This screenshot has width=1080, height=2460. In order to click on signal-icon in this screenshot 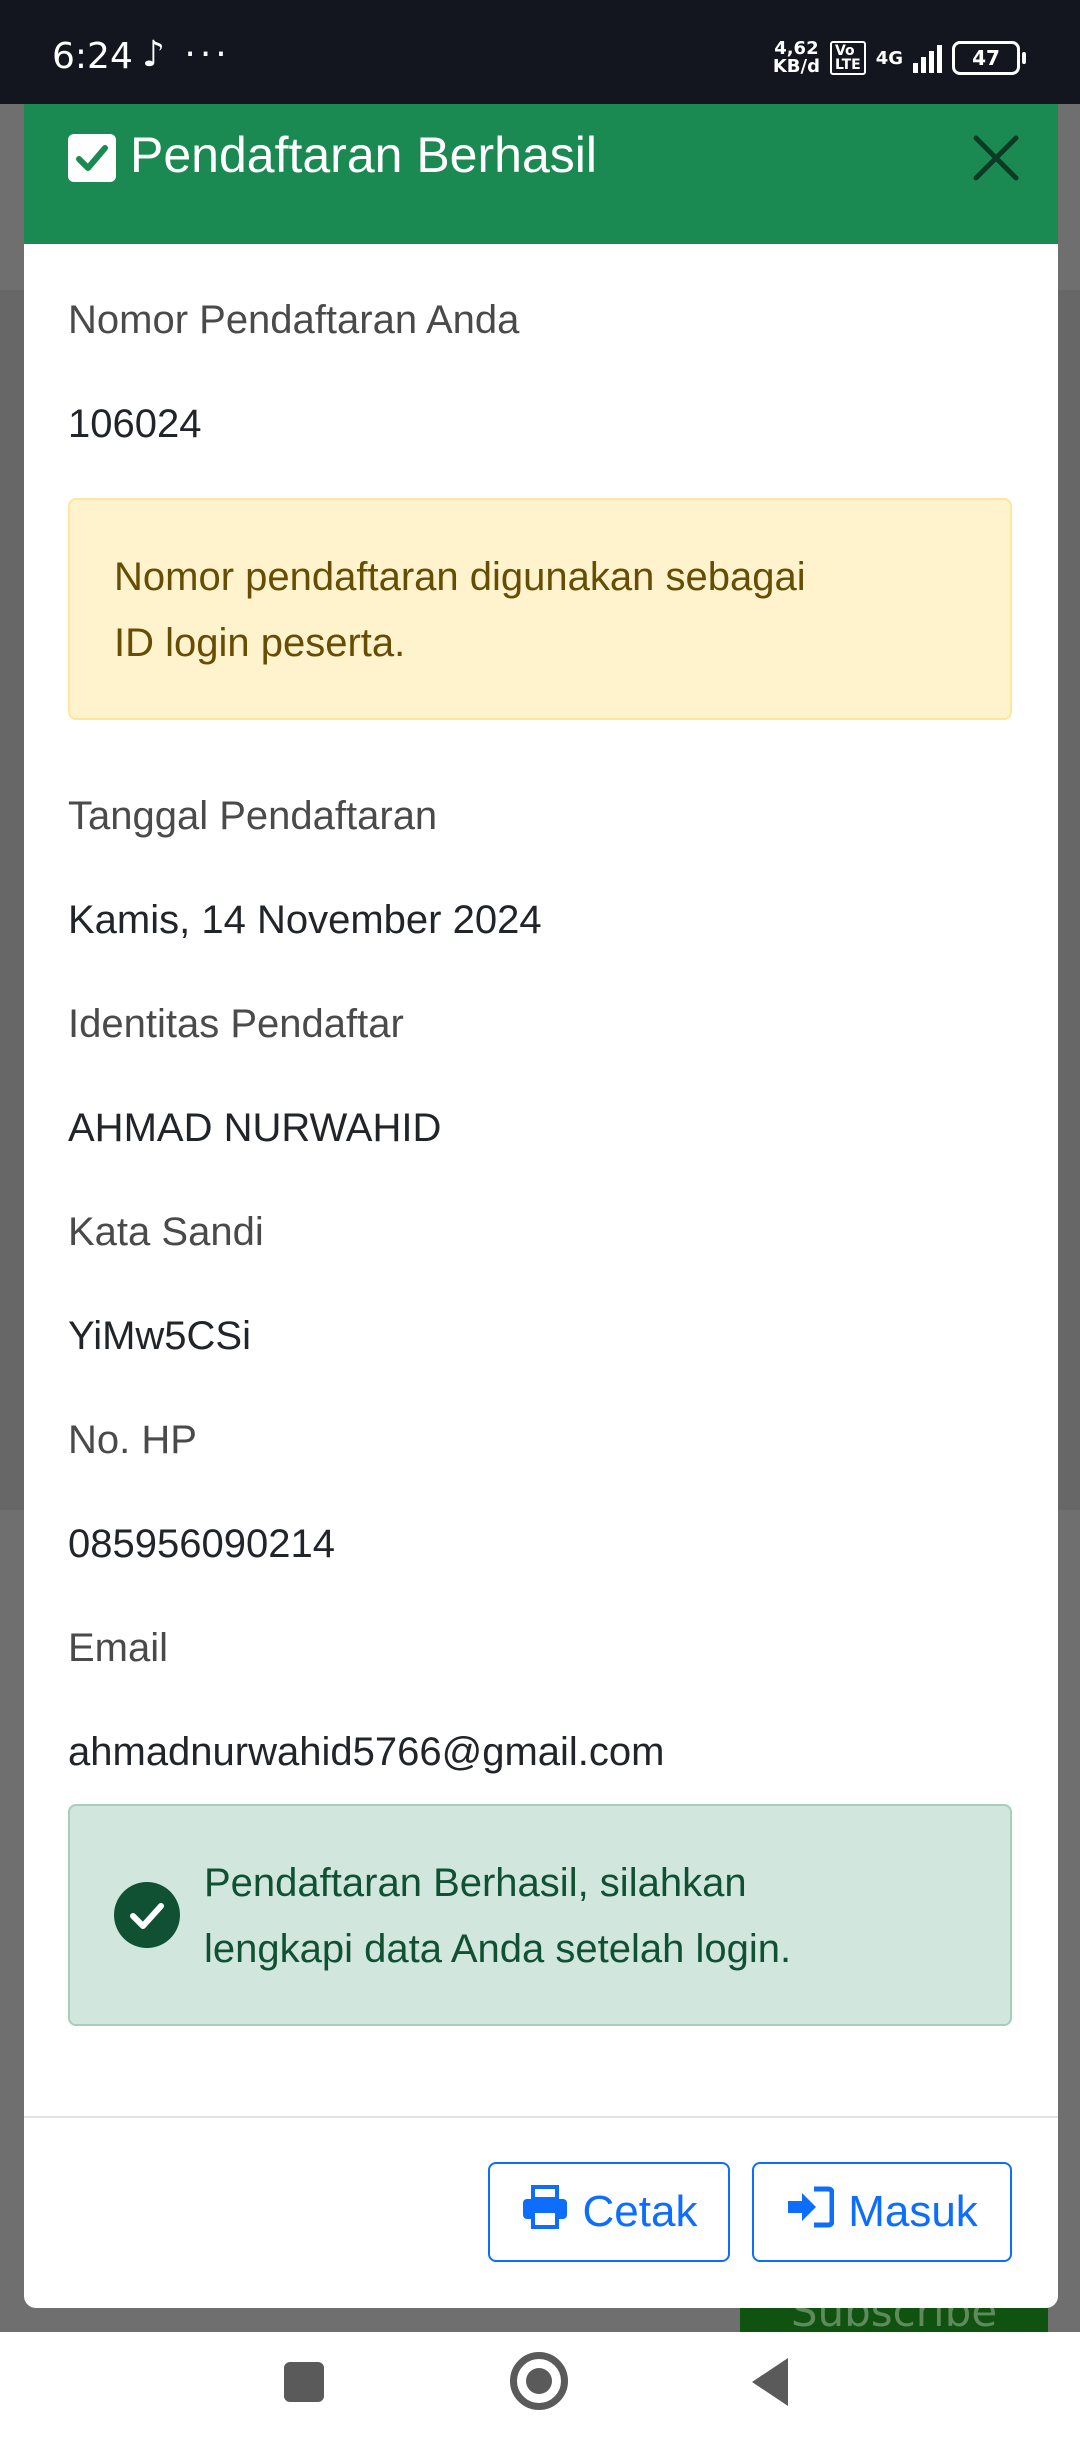, I will do `click(927, 58)`.